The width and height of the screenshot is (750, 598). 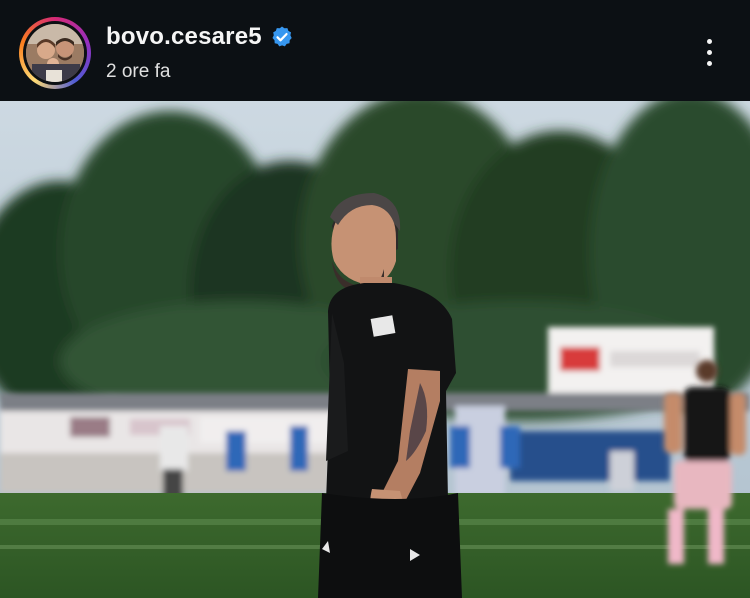 I want to click on more-options-icon, so click(x=709, y=52).